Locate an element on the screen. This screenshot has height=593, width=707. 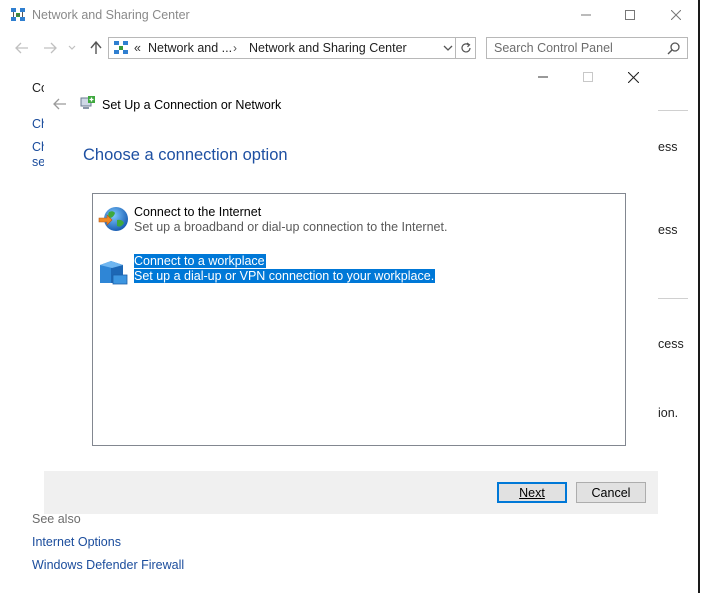
forward-button is located at coordinates (50, 48).